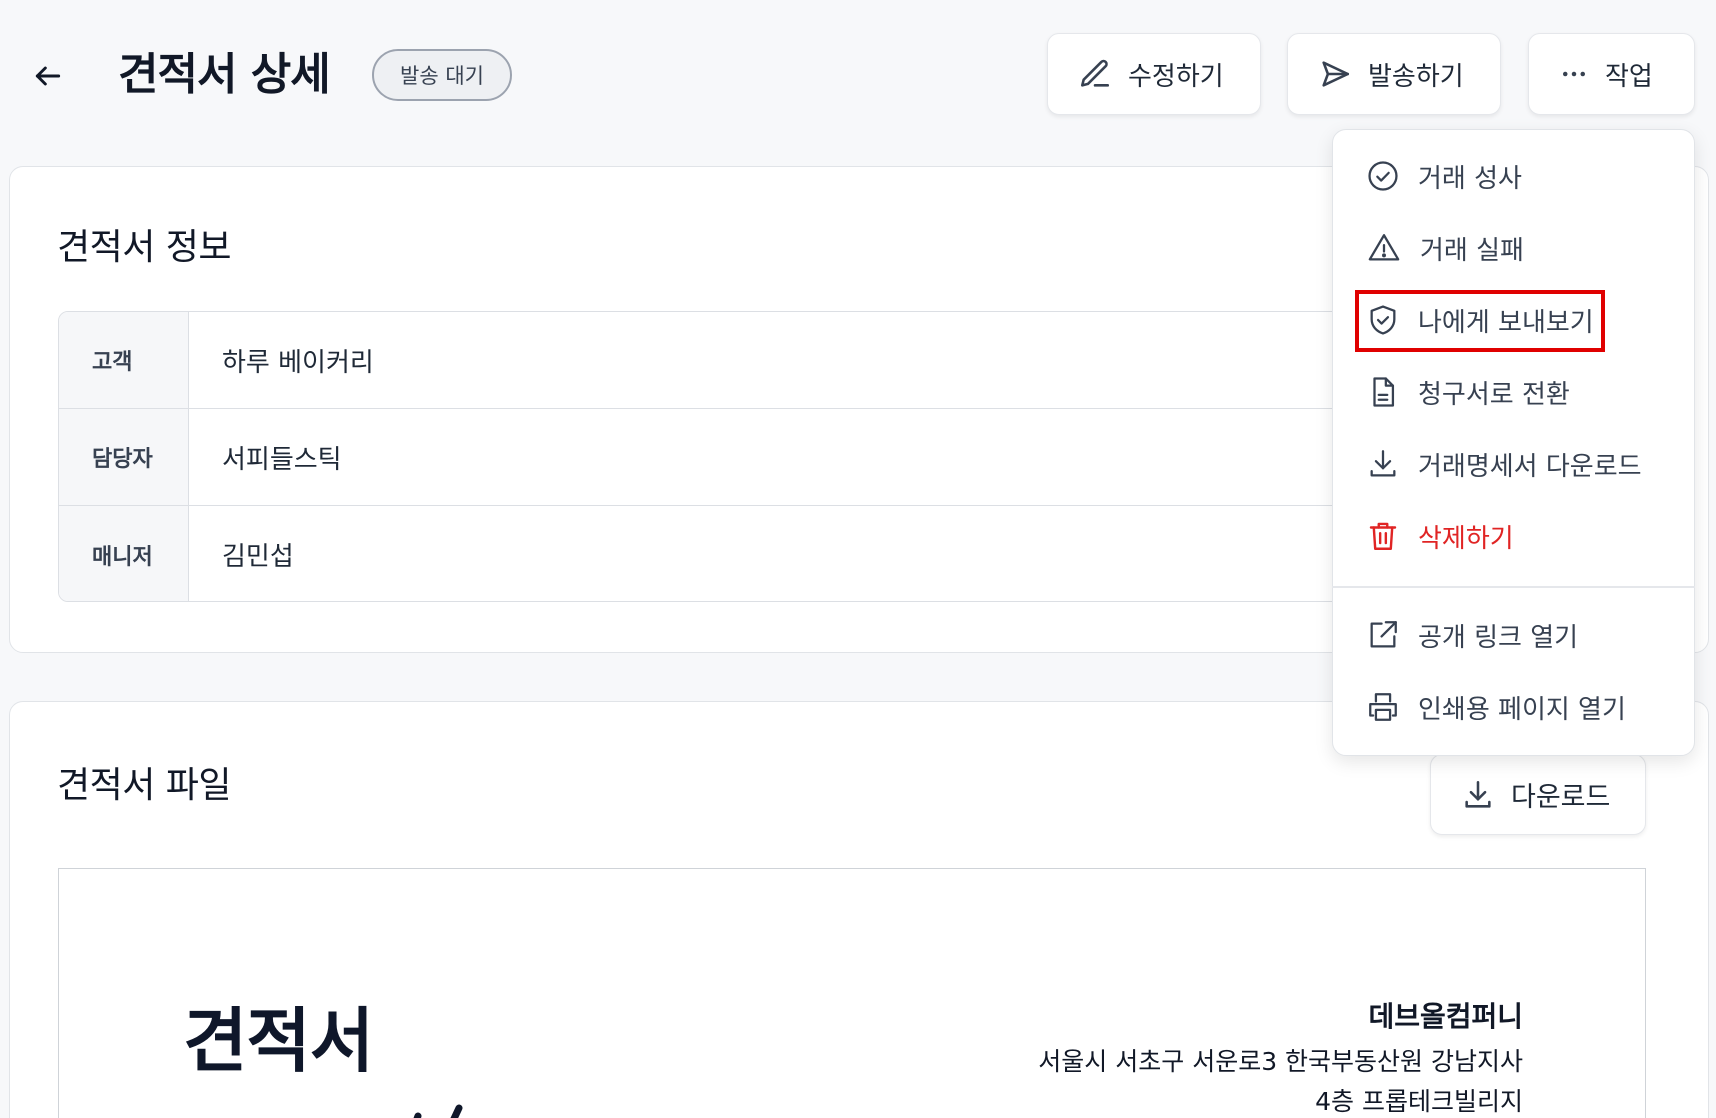 This screenshot has width=1716, height=1118. I want to click on info-label: 담당자, so click(124, 457).